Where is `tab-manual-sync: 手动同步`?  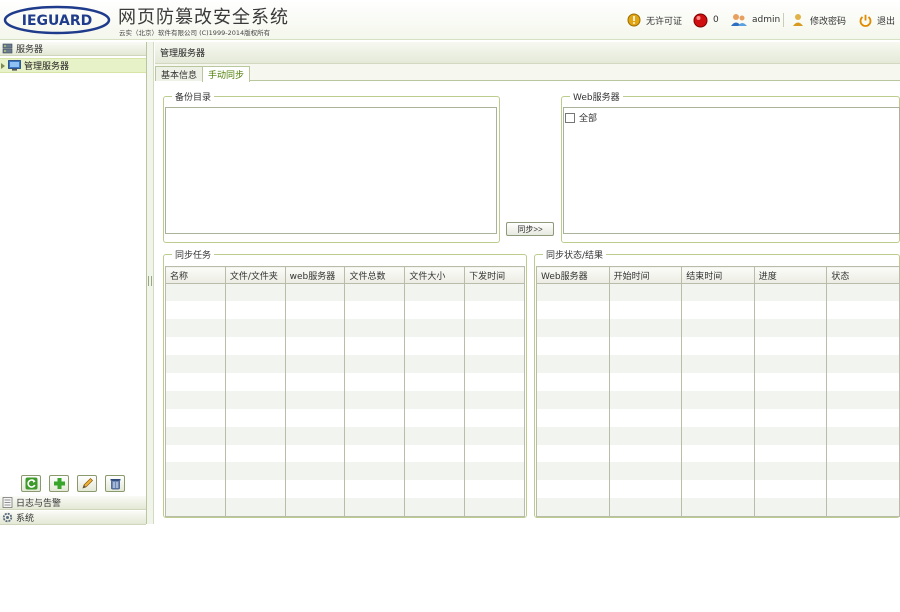 tab-manual-sync: 手动同步 is located at coordinates (226, 74).